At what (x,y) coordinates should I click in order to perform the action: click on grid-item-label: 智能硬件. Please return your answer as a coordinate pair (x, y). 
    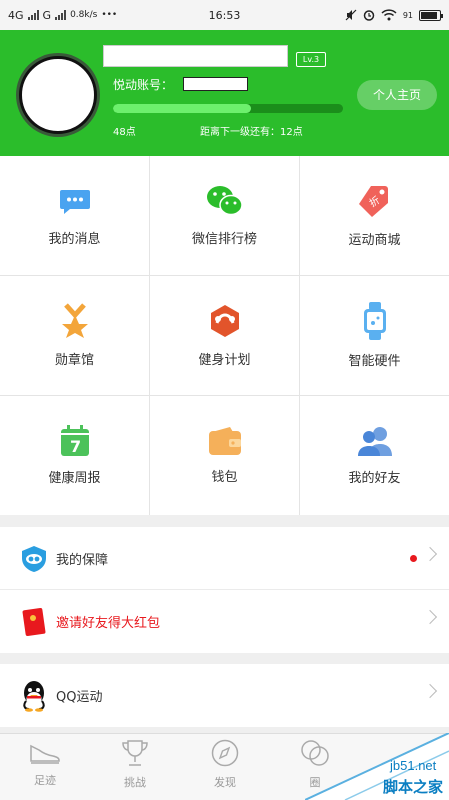
    Looking at the image, I should click on (374, 361).